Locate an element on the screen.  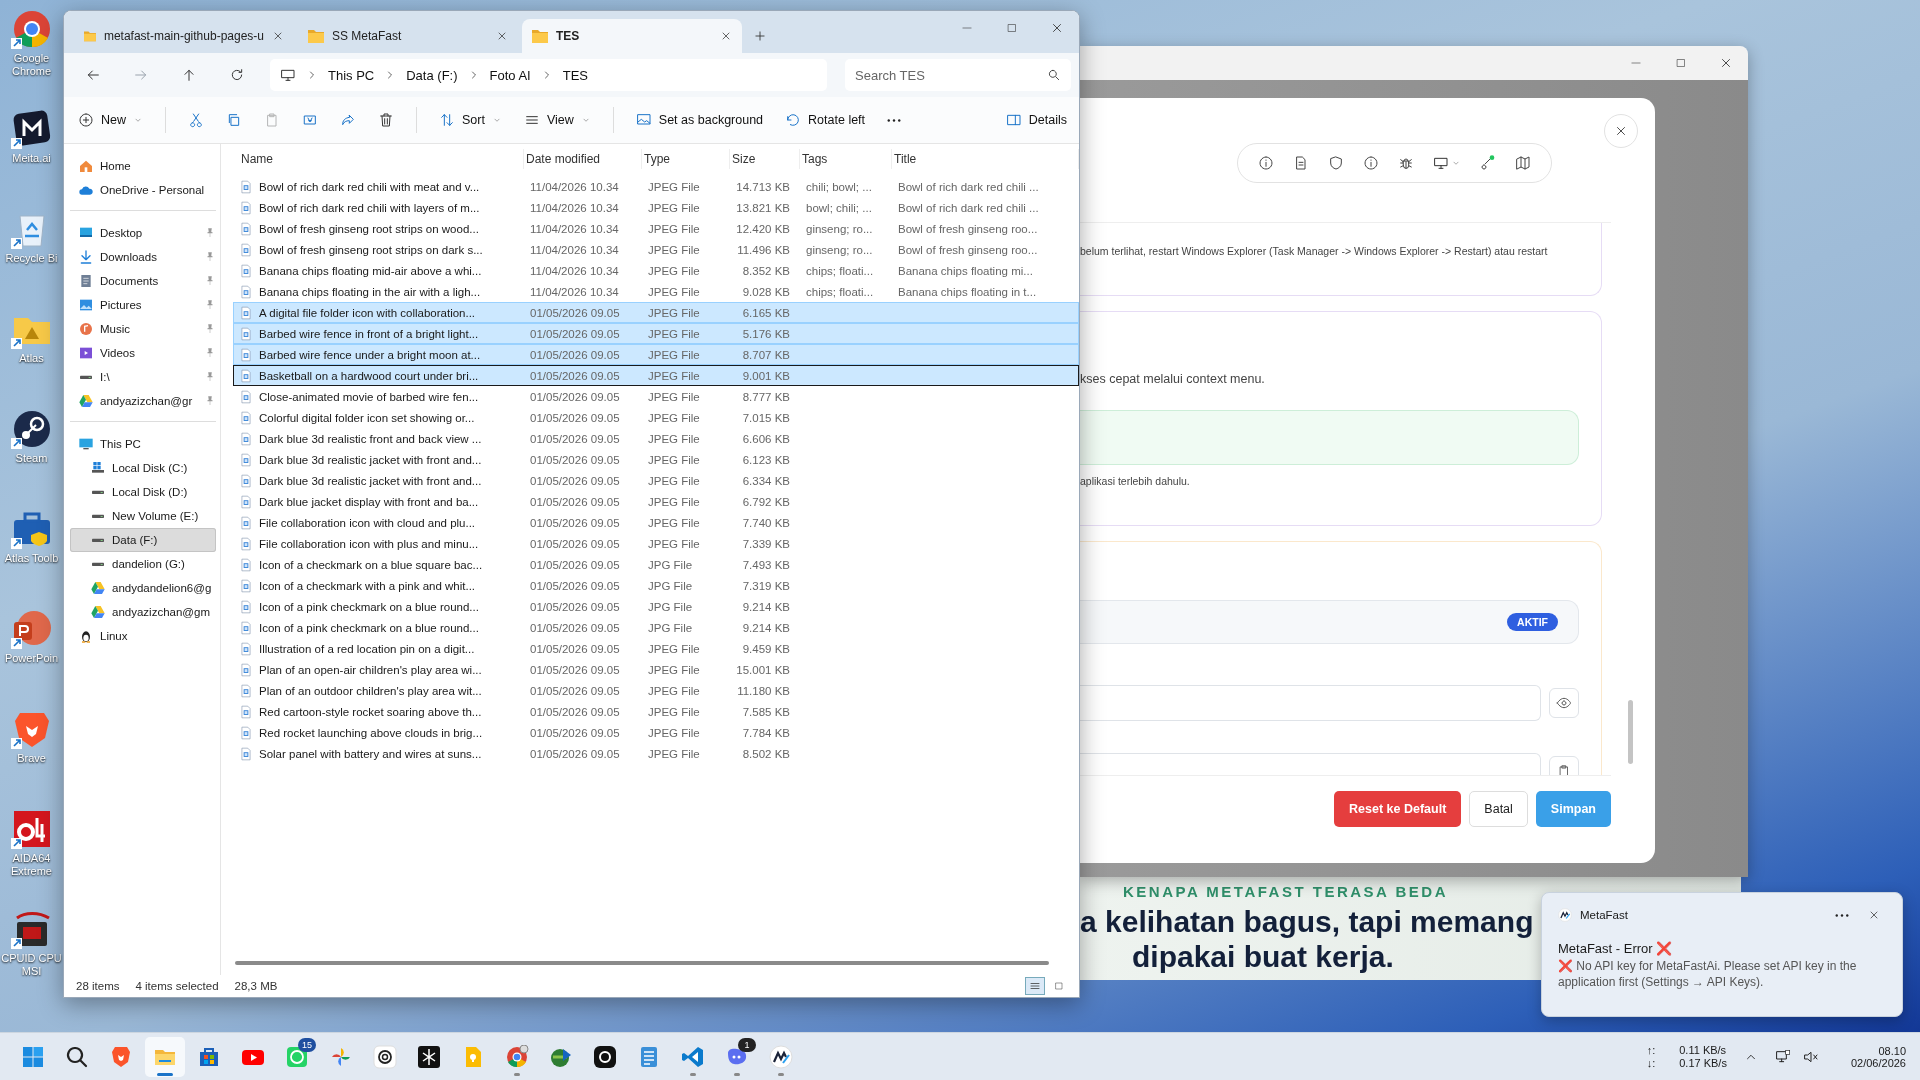
tab: metafast-main-github-pages-u is located at coordinates (184, 36).